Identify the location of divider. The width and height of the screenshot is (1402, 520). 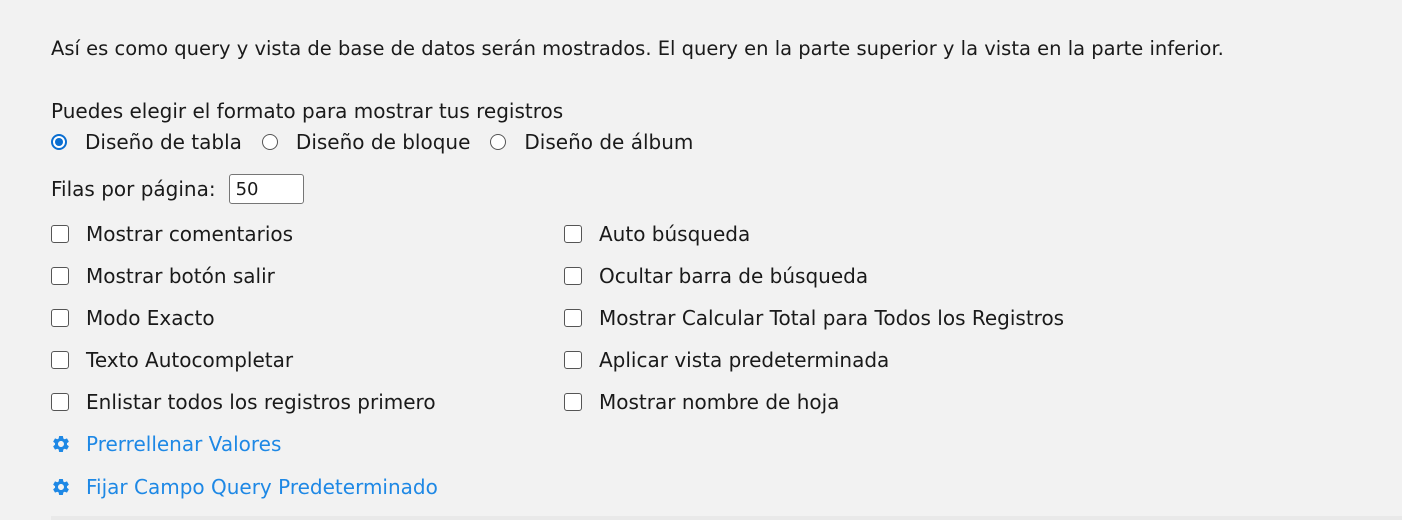
(726, 518).